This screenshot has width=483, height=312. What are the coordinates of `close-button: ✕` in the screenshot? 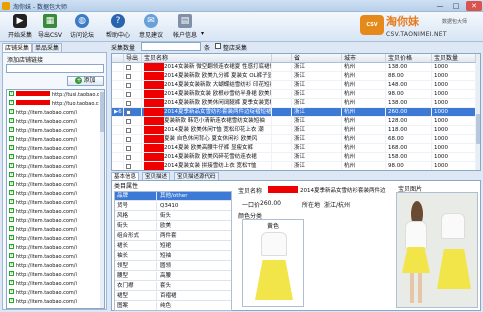 It's located at (474, 6).